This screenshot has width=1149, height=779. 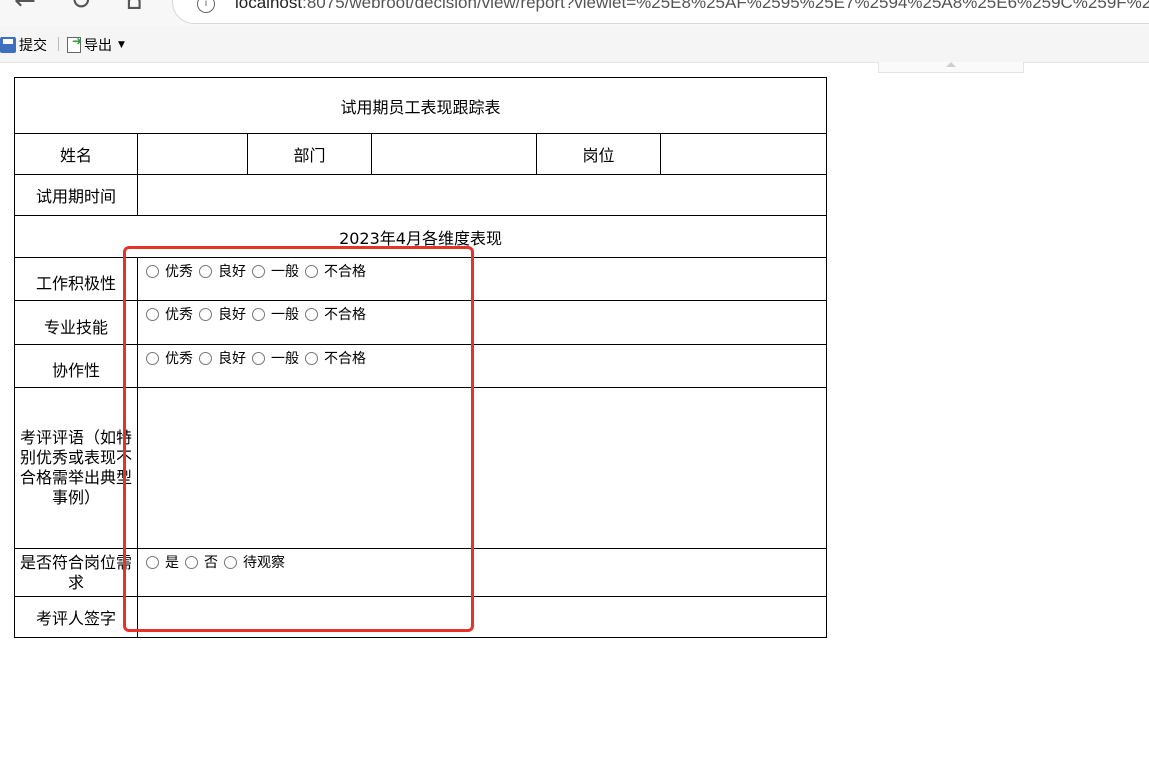 What do you see at coordinates (574, 44) in the screenshot?
I see `report-toolbar: 提交 导出 ▼` at bounding box center [574, 44].